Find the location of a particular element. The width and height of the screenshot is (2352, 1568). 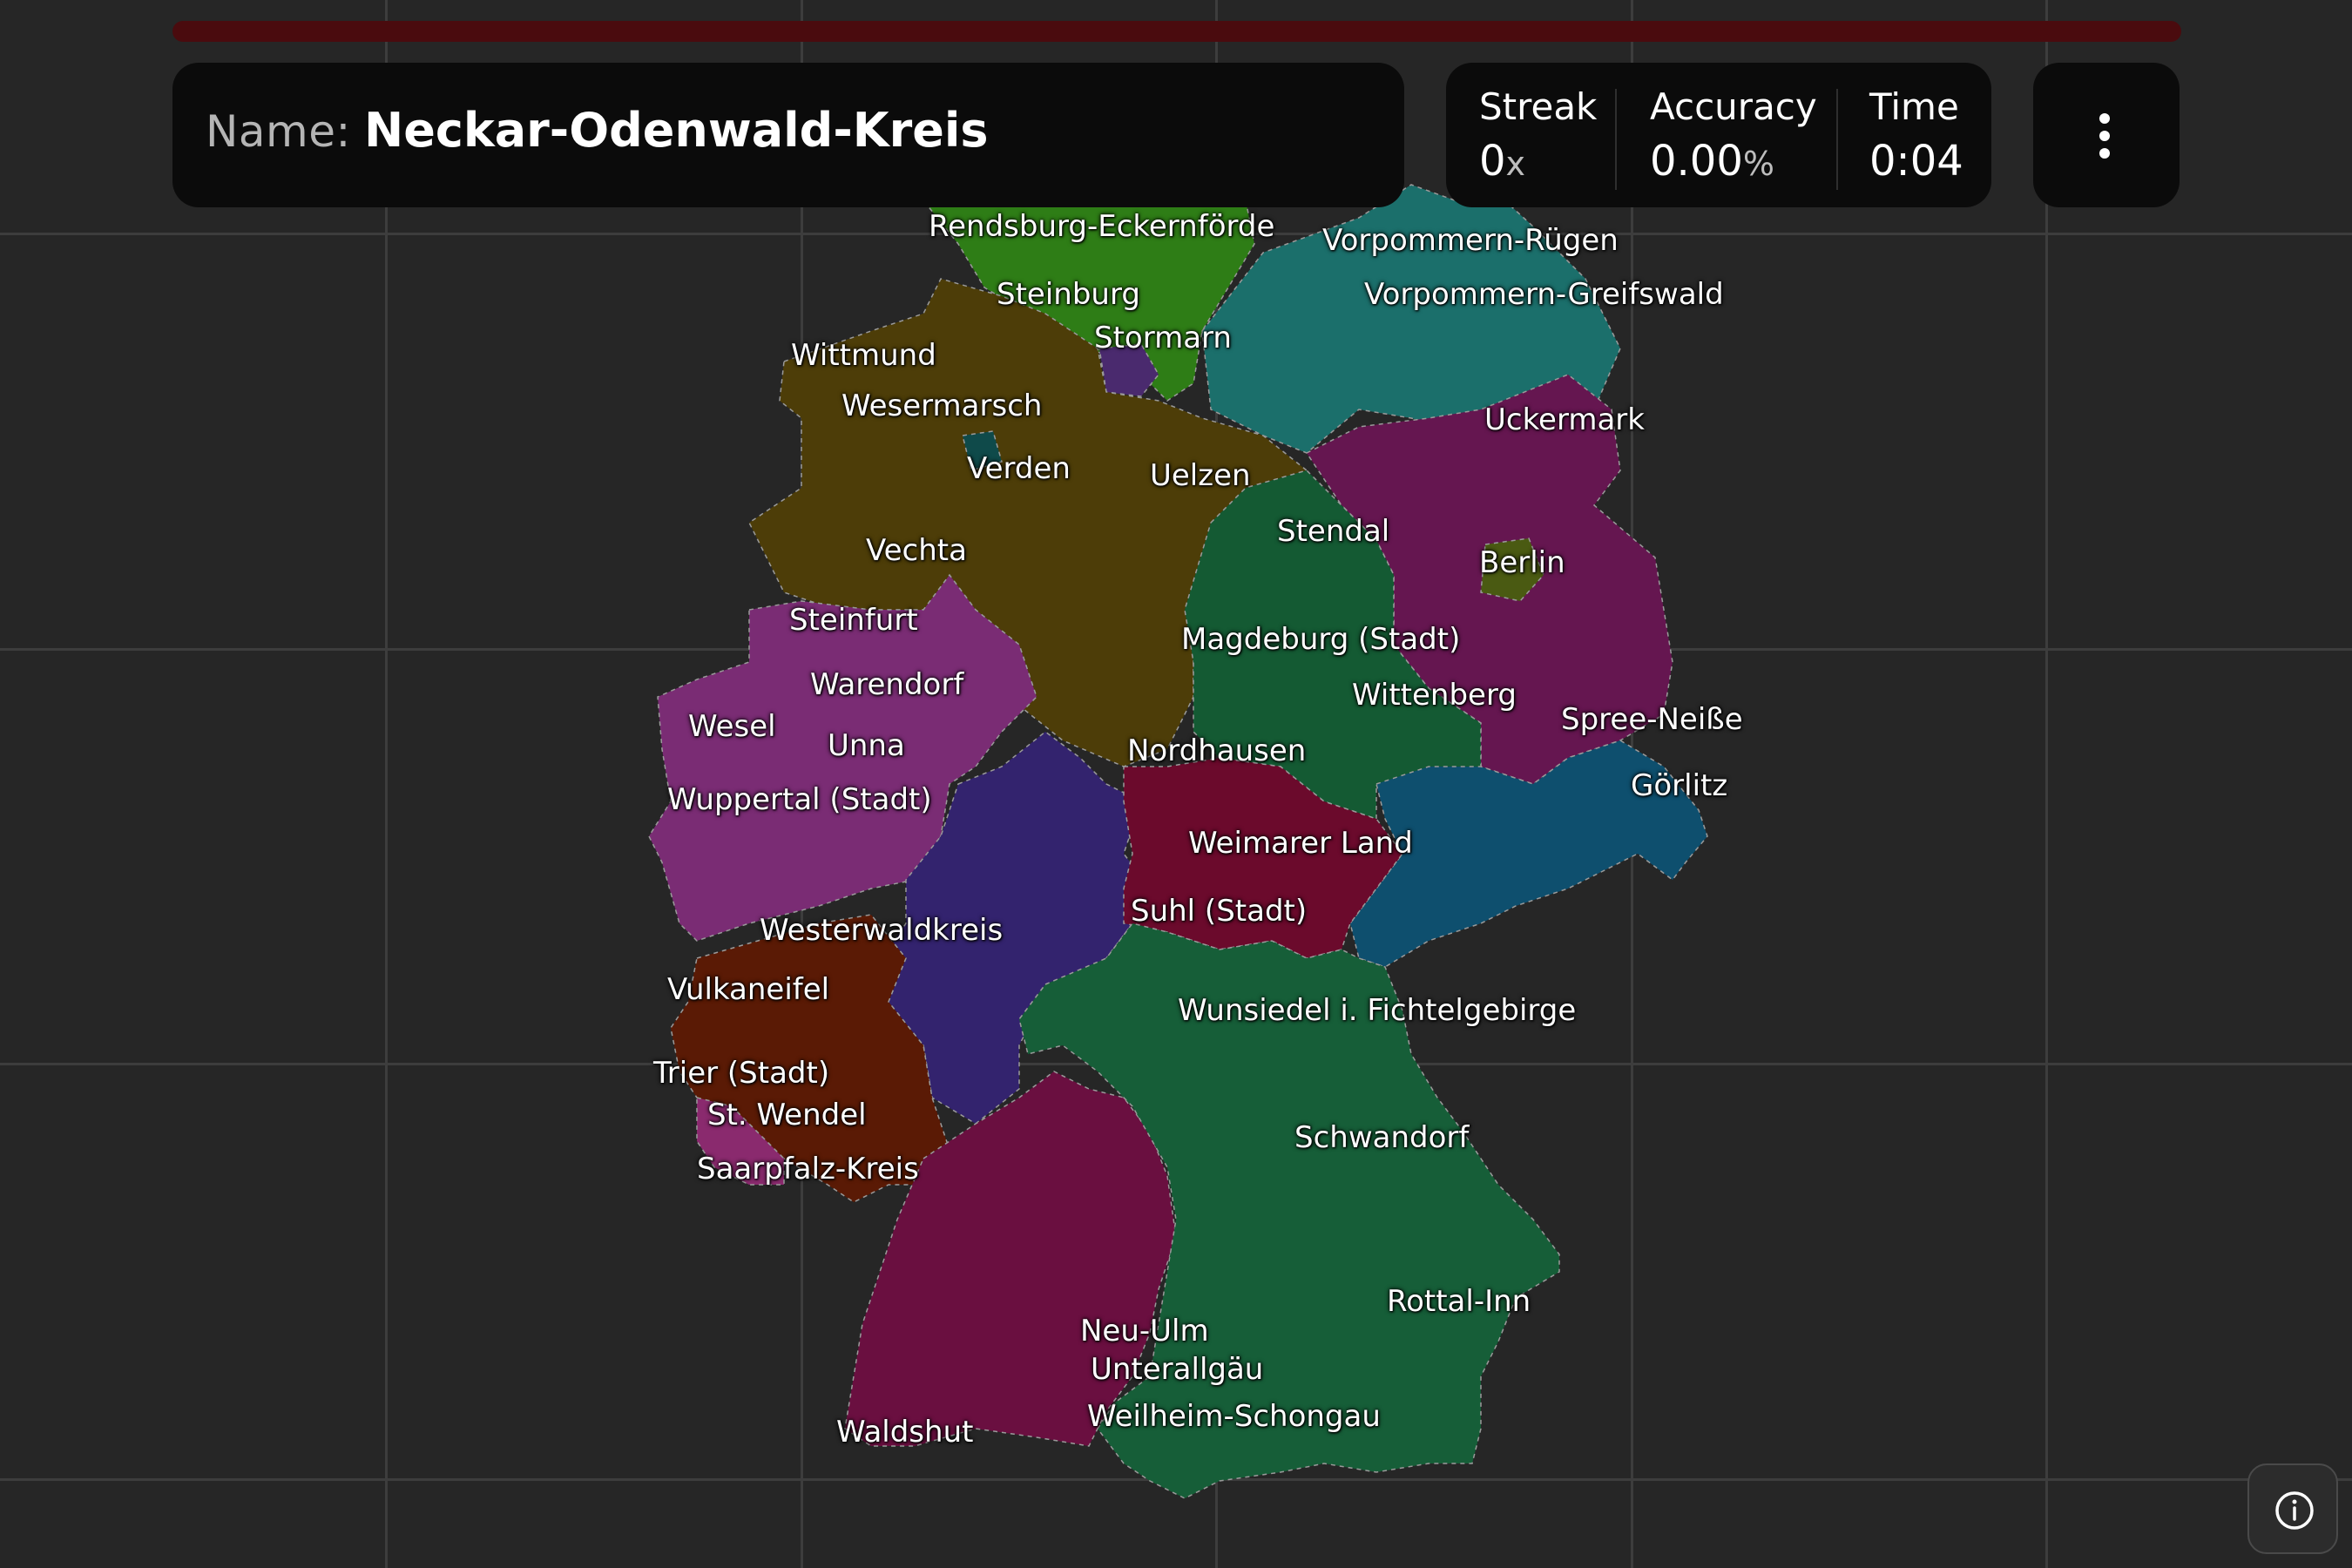

map-label: Magdeburg (Stadt) is located at coordinates (1321, 639).